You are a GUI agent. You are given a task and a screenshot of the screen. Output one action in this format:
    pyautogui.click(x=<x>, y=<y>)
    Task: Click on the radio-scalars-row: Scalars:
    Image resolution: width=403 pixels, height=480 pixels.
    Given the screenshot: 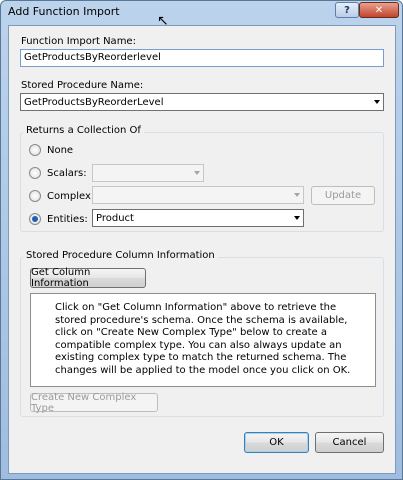 What is the action you would take?
    pyautogui.click(x=58, y=173)
    